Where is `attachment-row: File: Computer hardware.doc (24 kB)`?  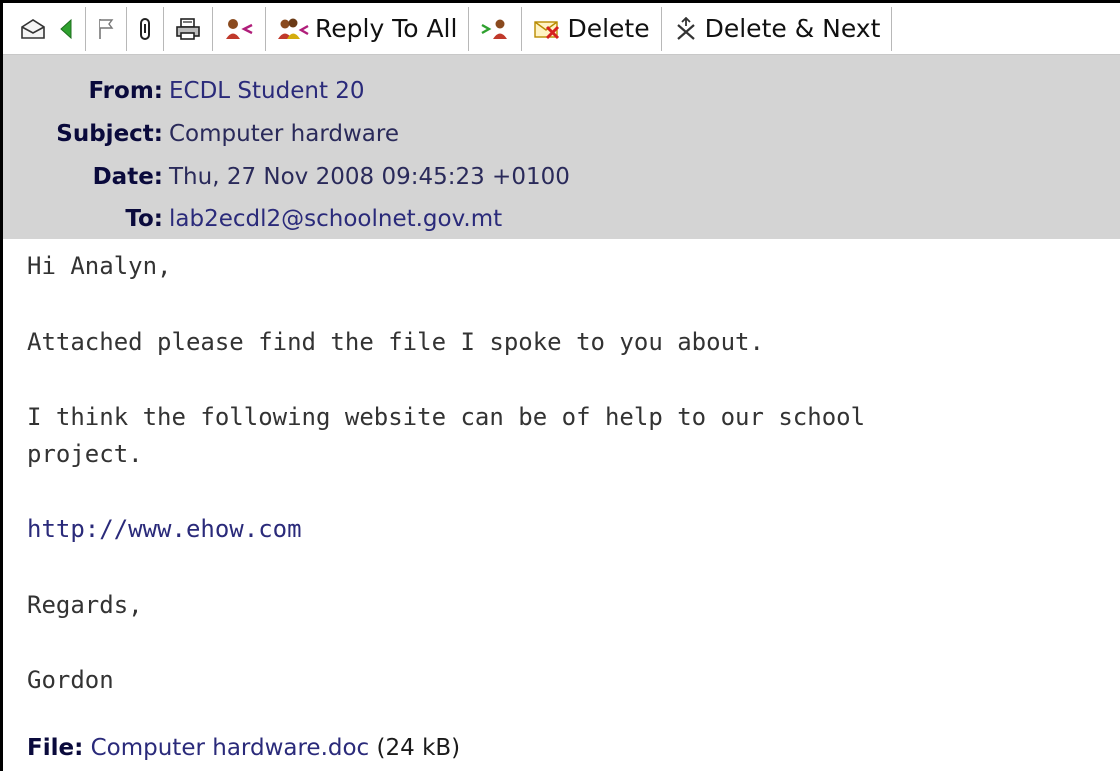 attachment-row: File: Computer hardware.doc (24 kB) is located at coordinates (243, 748).